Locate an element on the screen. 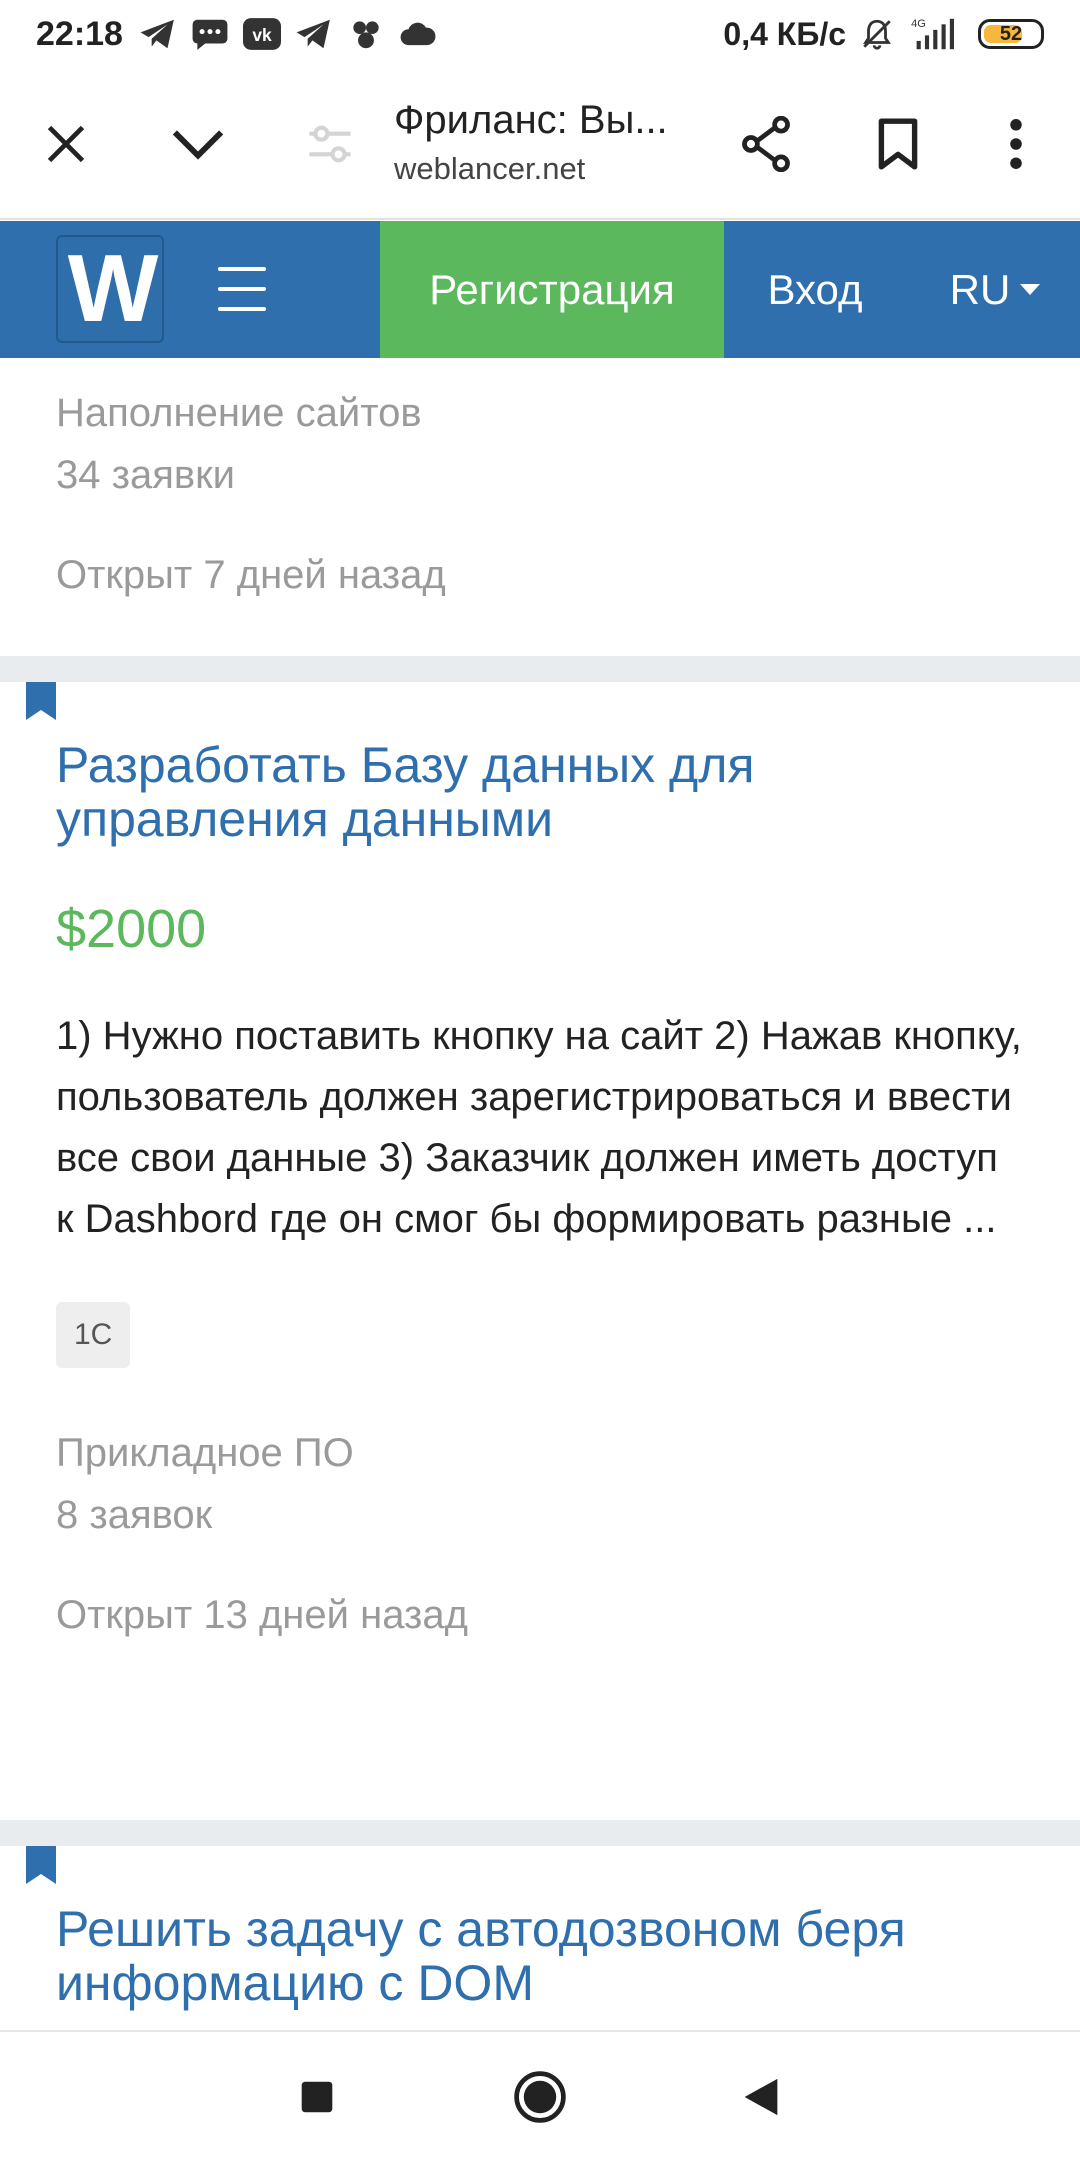 The height and width of the screenshot is (2160, 1080). page-title-block: Фриланс: Вы... weblancer.net is located at coordinates (554, 142).